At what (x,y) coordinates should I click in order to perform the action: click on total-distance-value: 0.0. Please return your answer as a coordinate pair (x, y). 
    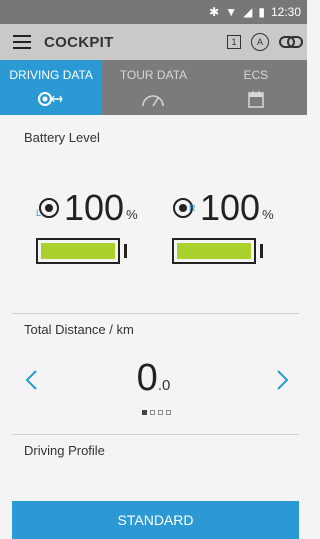
    Looking at the image, I should click on (153, 378).